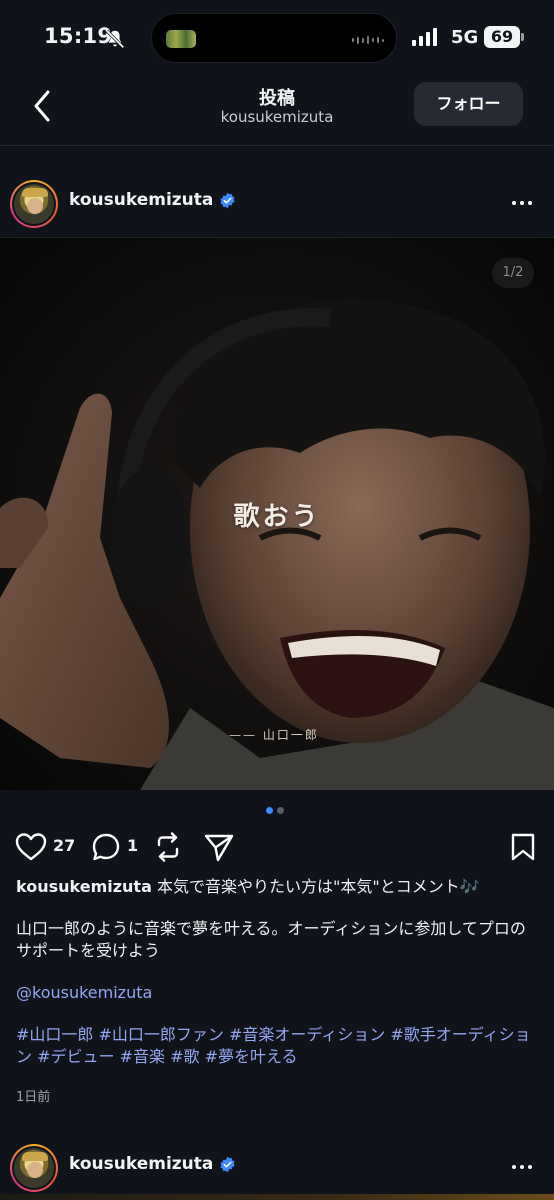  What do you see at coordinates (275, 810) in the screenshot?
I see `carousel-dots` at bounding box center [275, 810].